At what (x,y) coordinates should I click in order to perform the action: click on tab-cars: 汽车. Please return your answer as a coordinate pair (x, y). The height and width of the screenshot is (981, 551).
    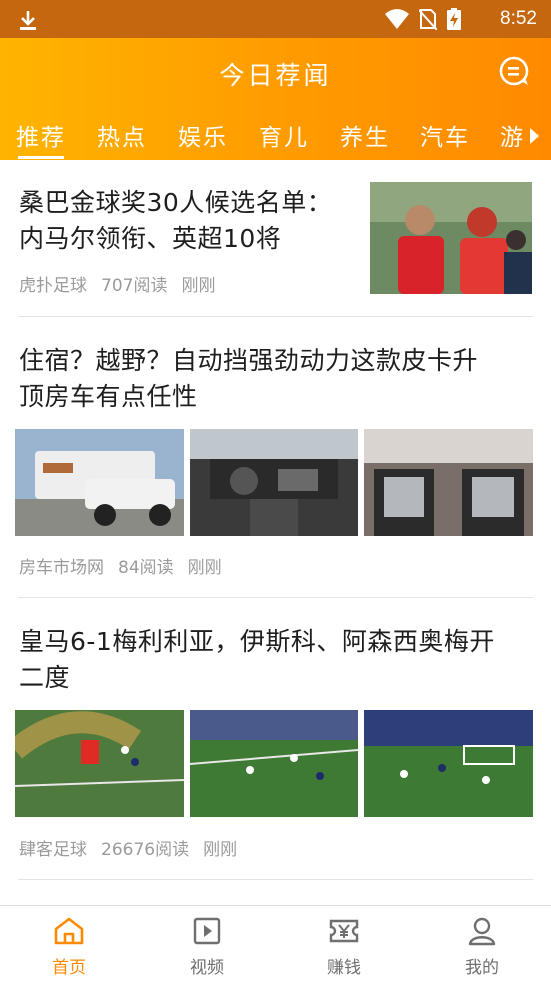
    Looking at the image, I should click on (445, 138).